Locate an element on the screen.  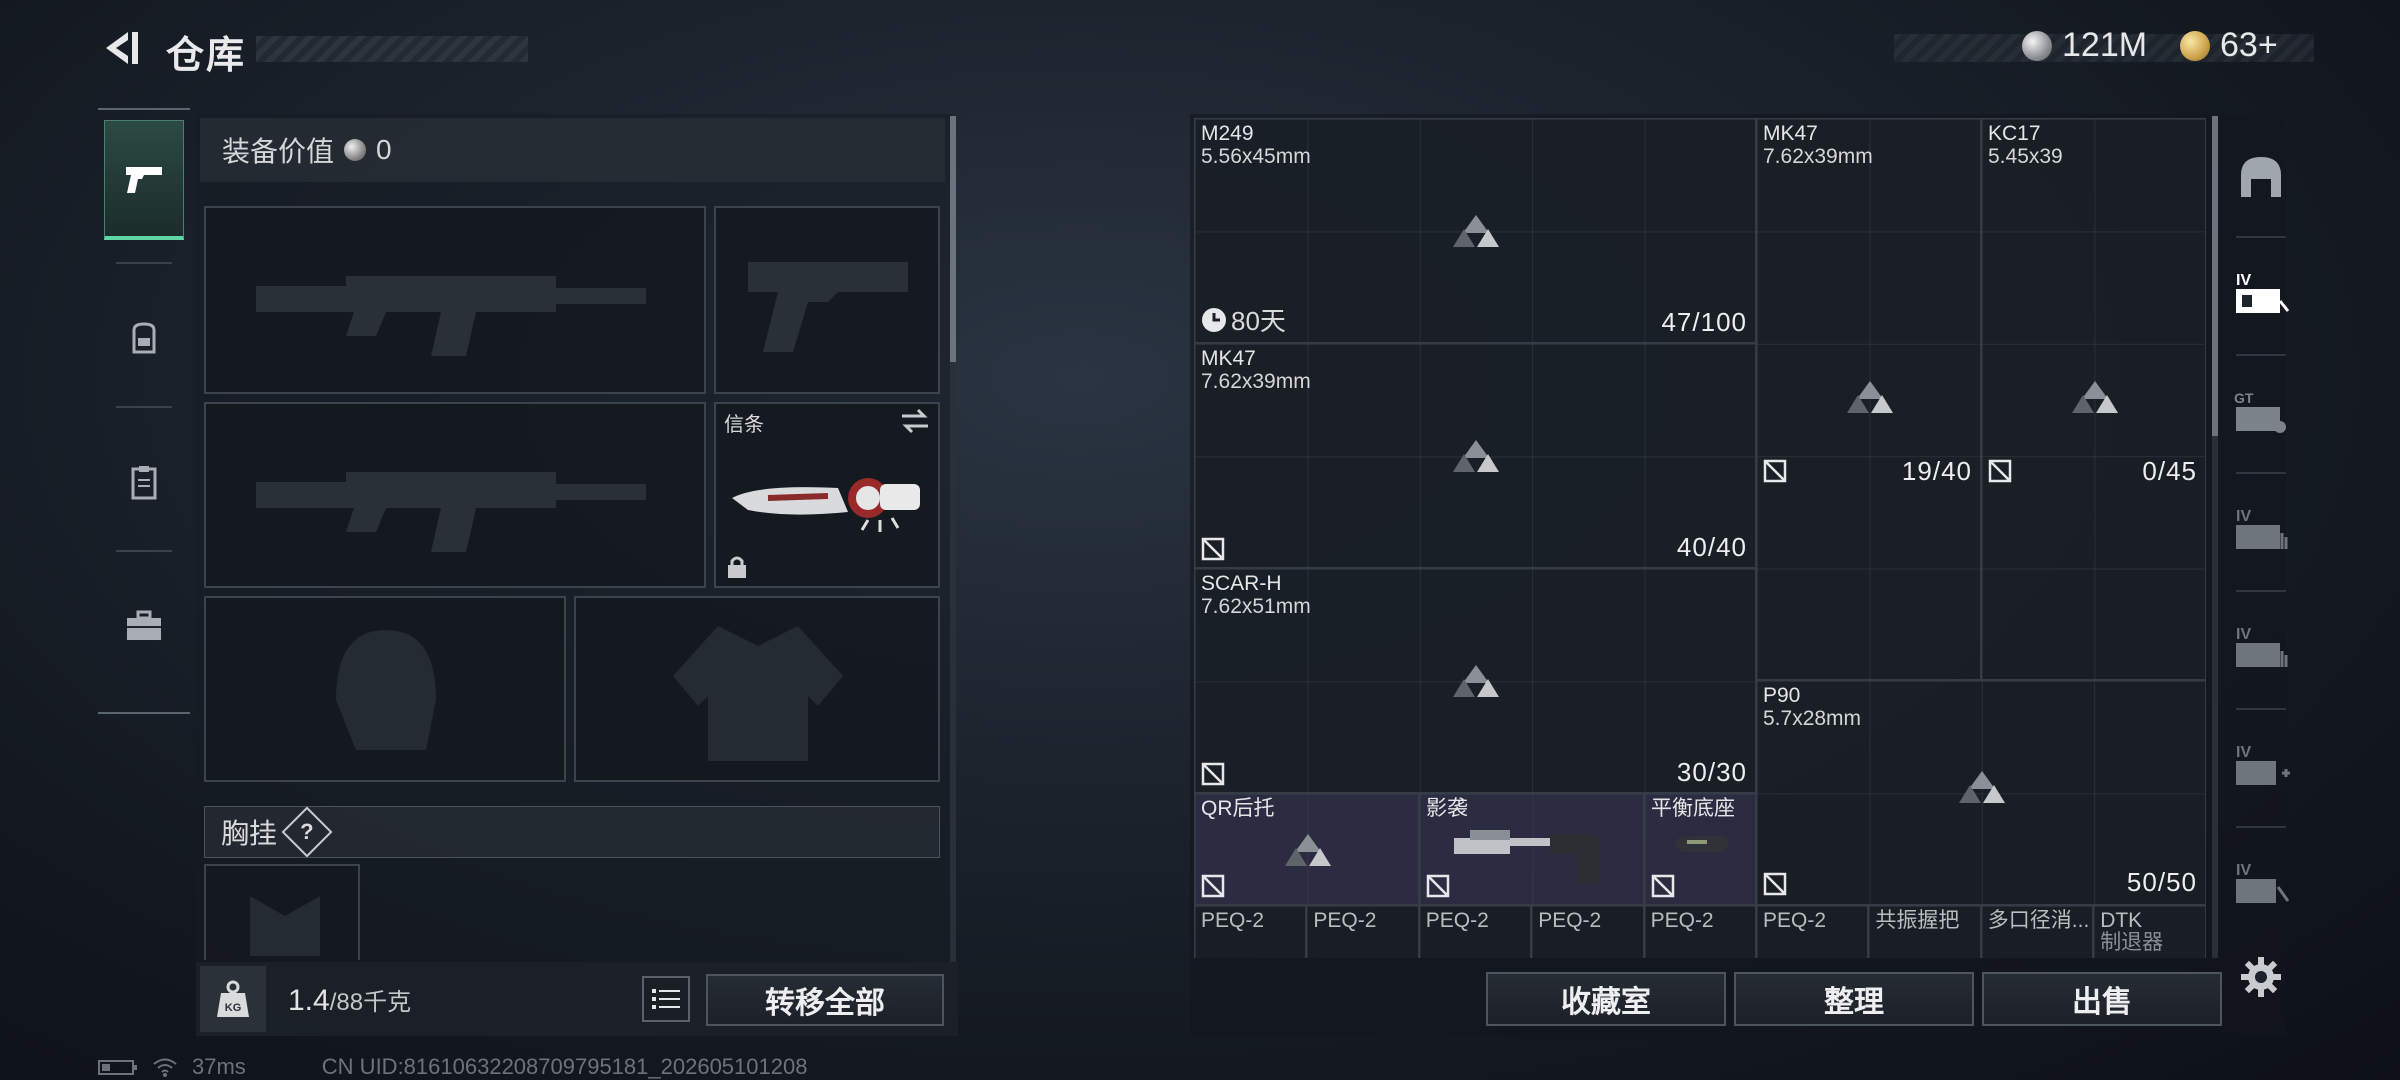
storage-item-kc17: KC17 5.45x39 0/45 is located at coordinates (2093, 399).